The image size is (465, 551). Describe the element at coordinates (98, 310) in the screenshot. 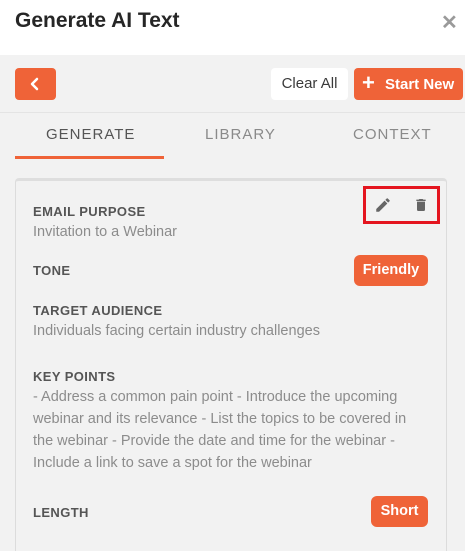

I see `target-audience-label: TARGET AUDIENCE` at that location.